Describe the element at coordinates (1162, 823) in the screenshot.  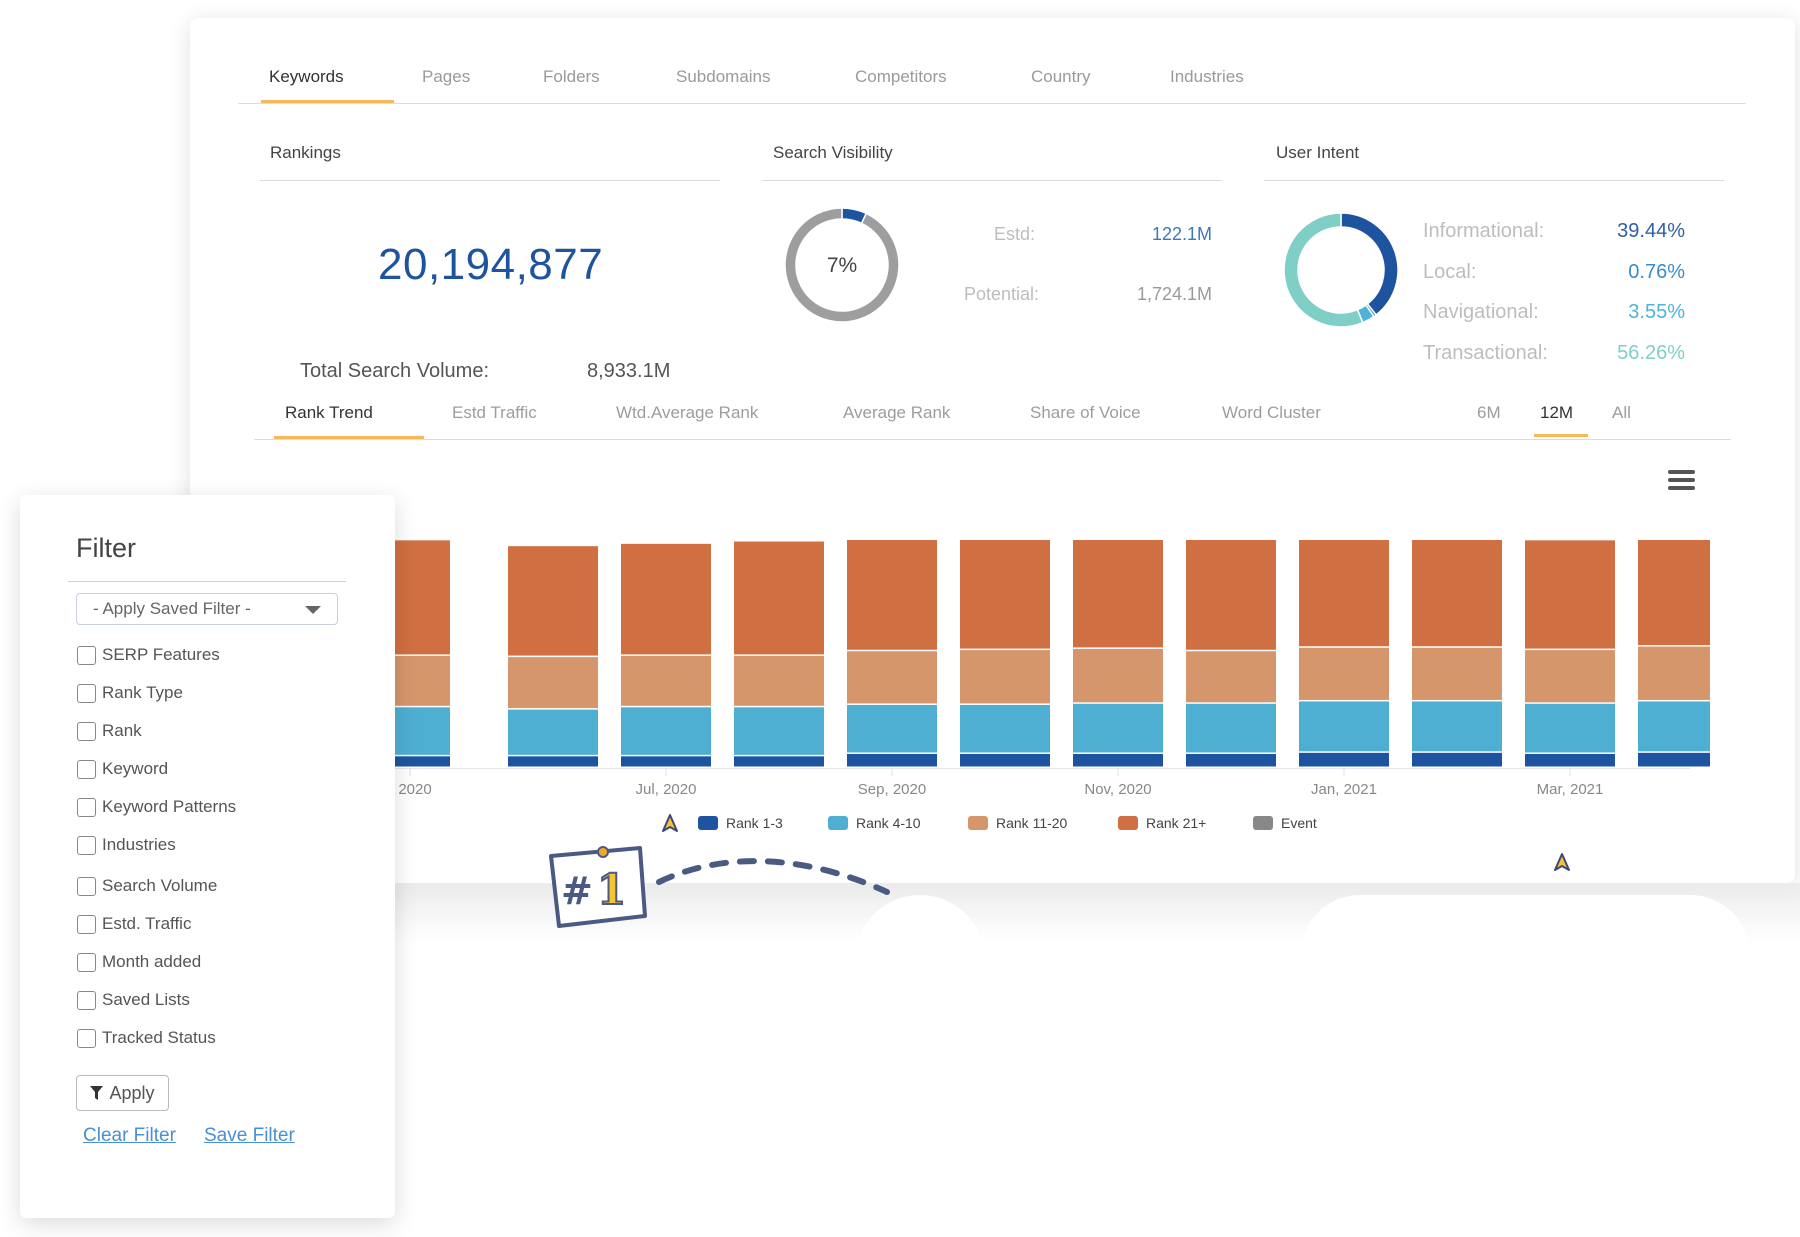
I see `legend-item-rank-21-: Rank 21+` at that location.